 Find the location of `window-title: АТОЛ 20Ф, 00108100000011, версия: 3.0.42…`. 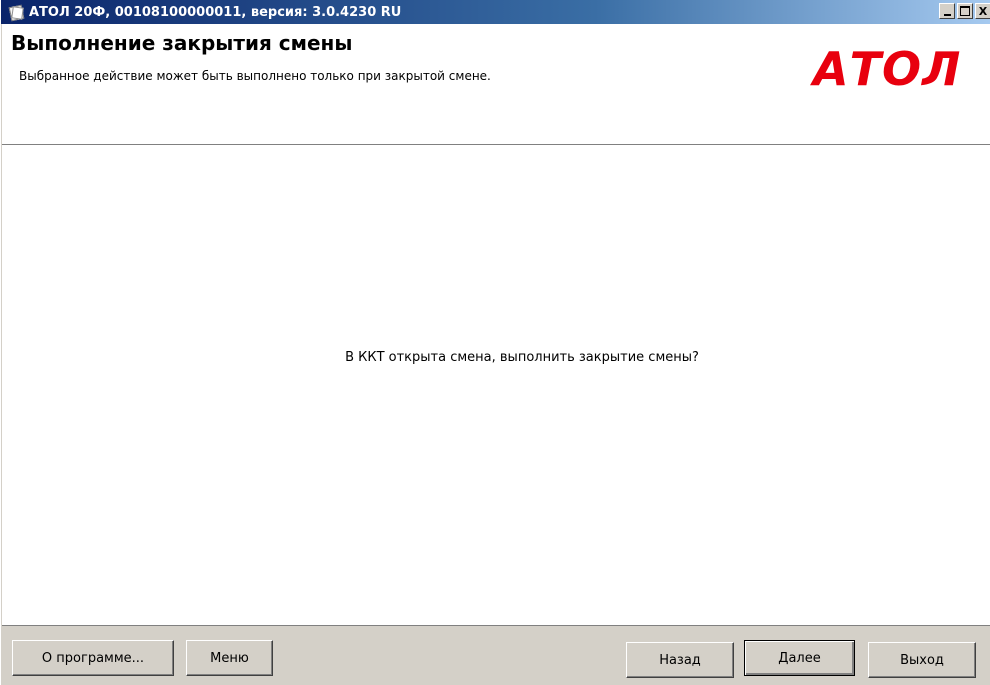

window-title: АТОЛ 20Ф, 00108100000011, версия: 3.0.42… is located at coordinates (215, 12).